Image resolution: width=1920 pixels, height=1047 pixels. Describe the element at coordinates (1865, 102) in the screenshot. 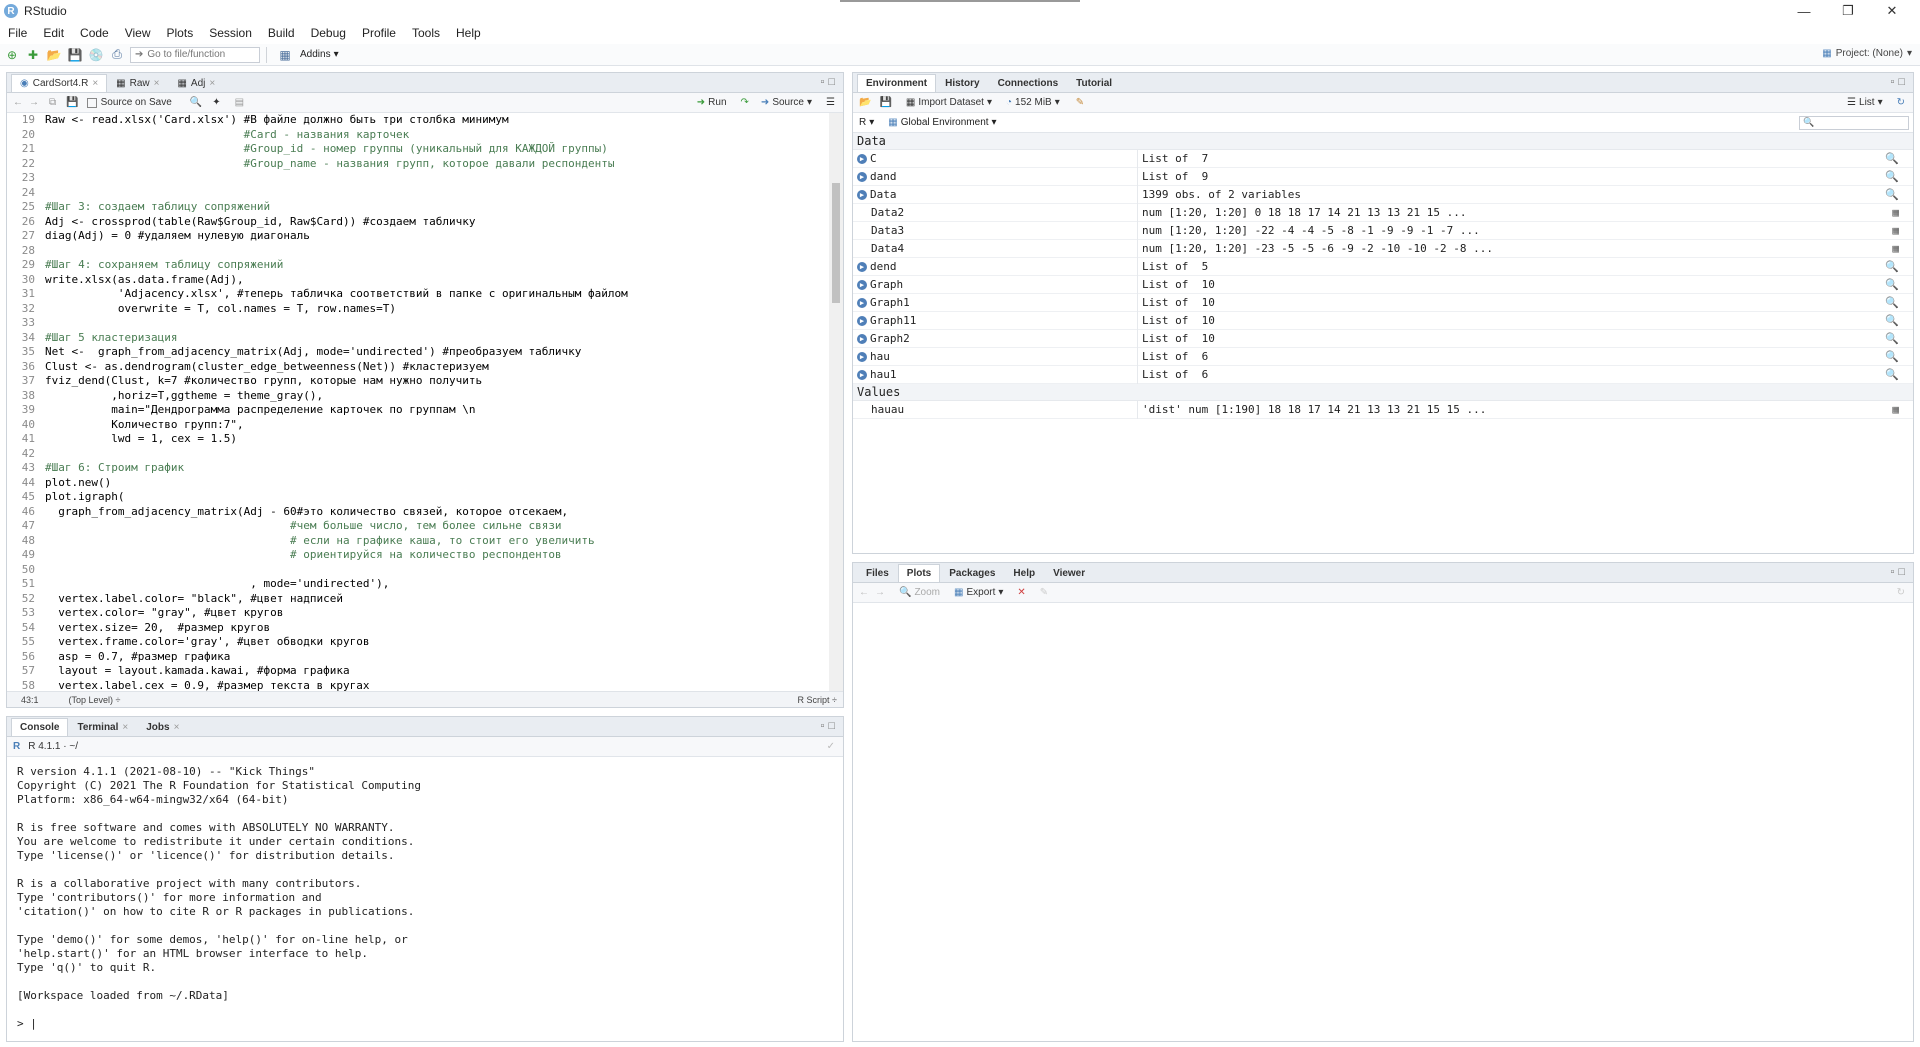

I see `list-view-menu: ☰ List ▾` at that location.